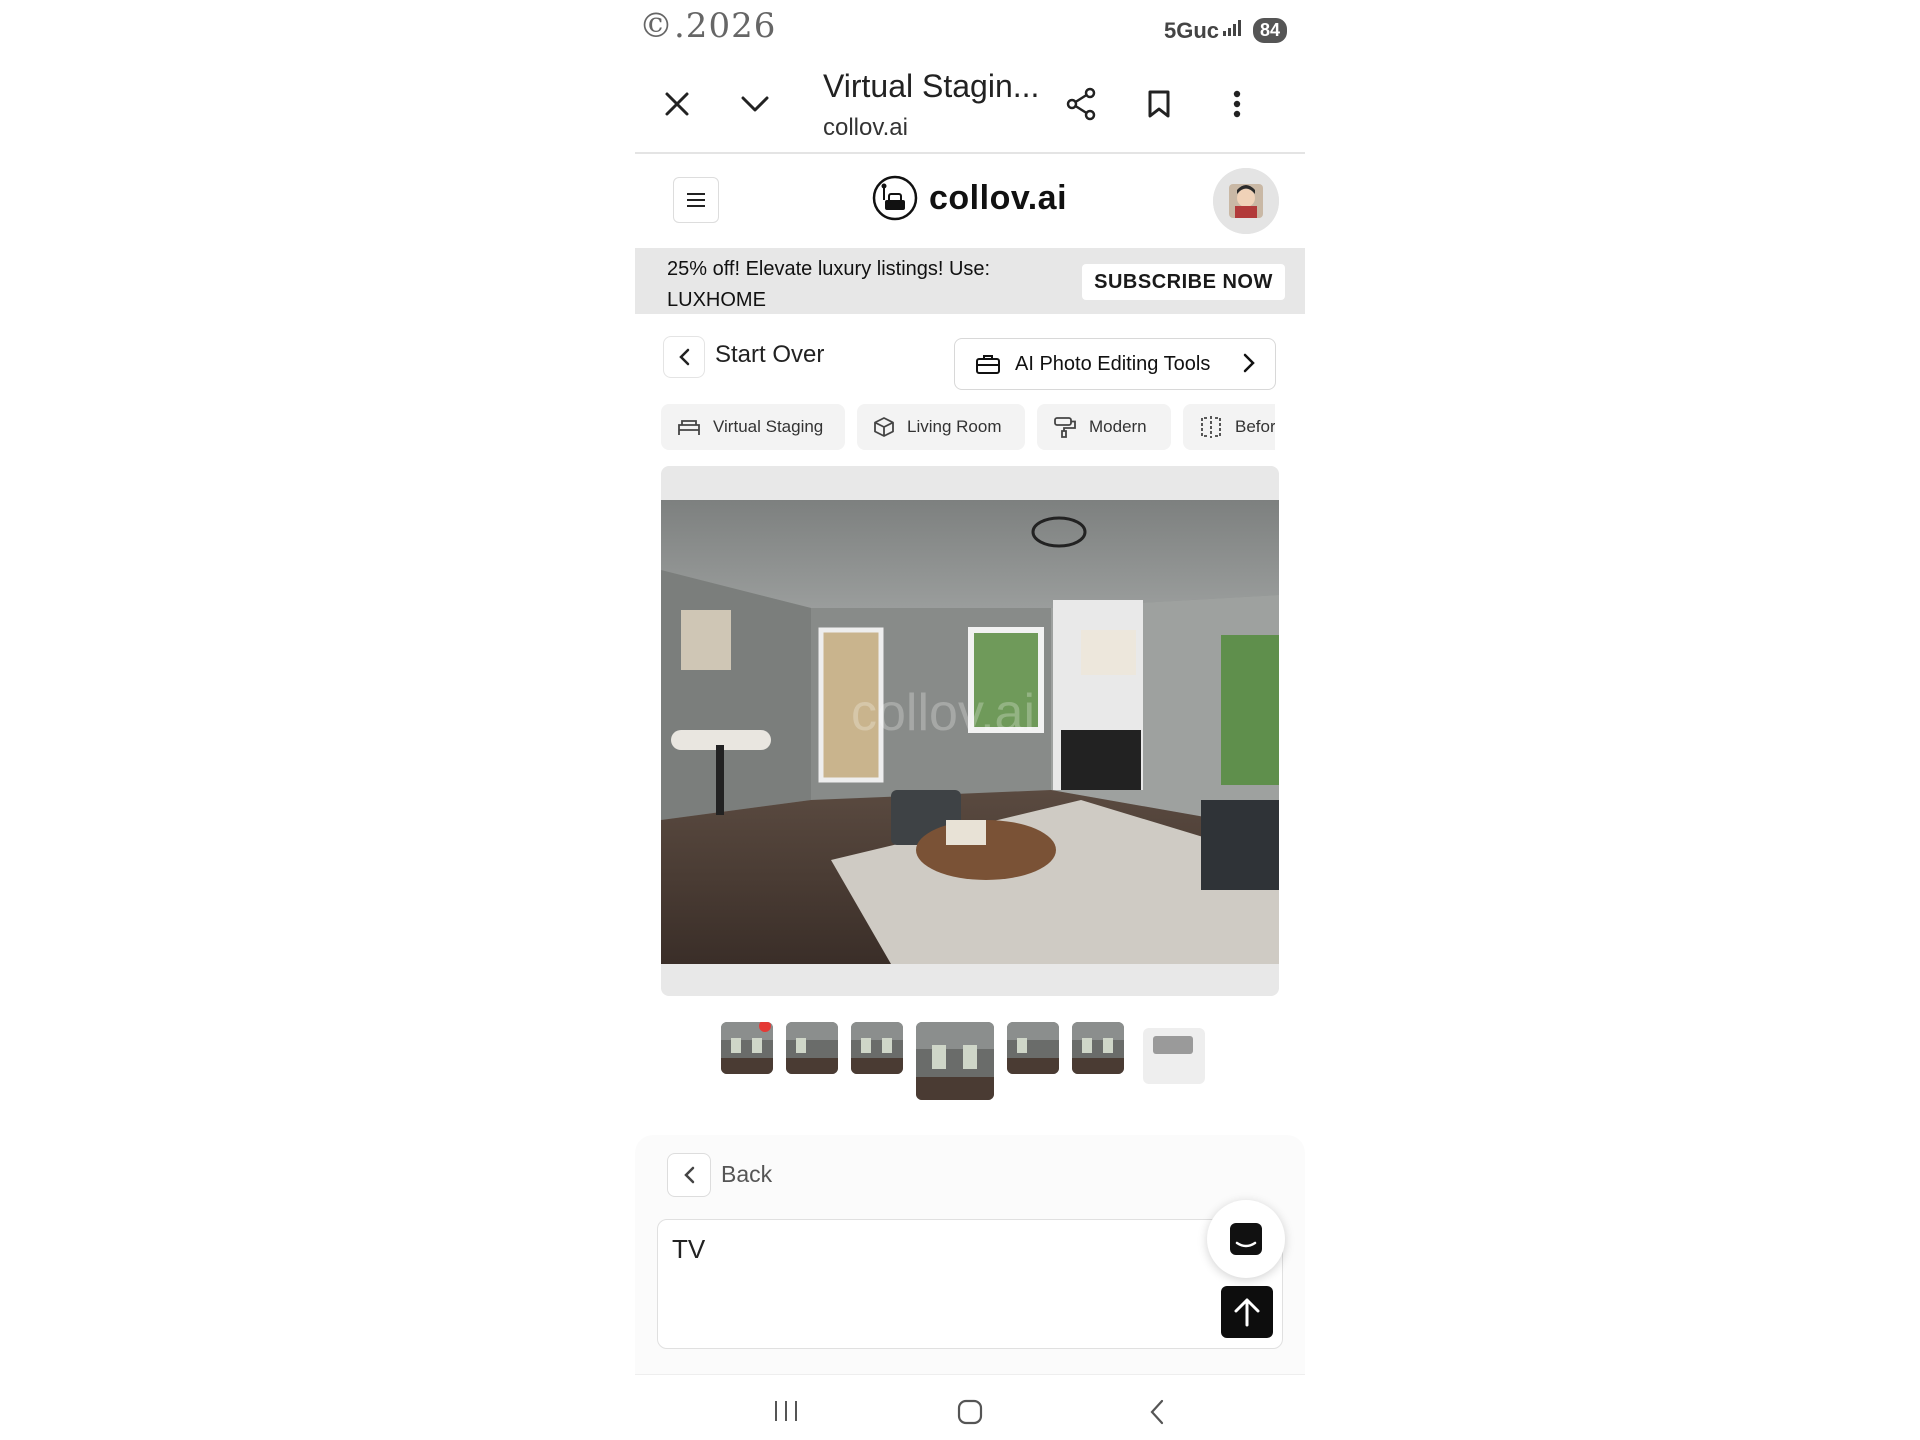  Describe the element at coordinates (1229, 427) in the screenshot. I see `chip-before-after: Befor` at that location.